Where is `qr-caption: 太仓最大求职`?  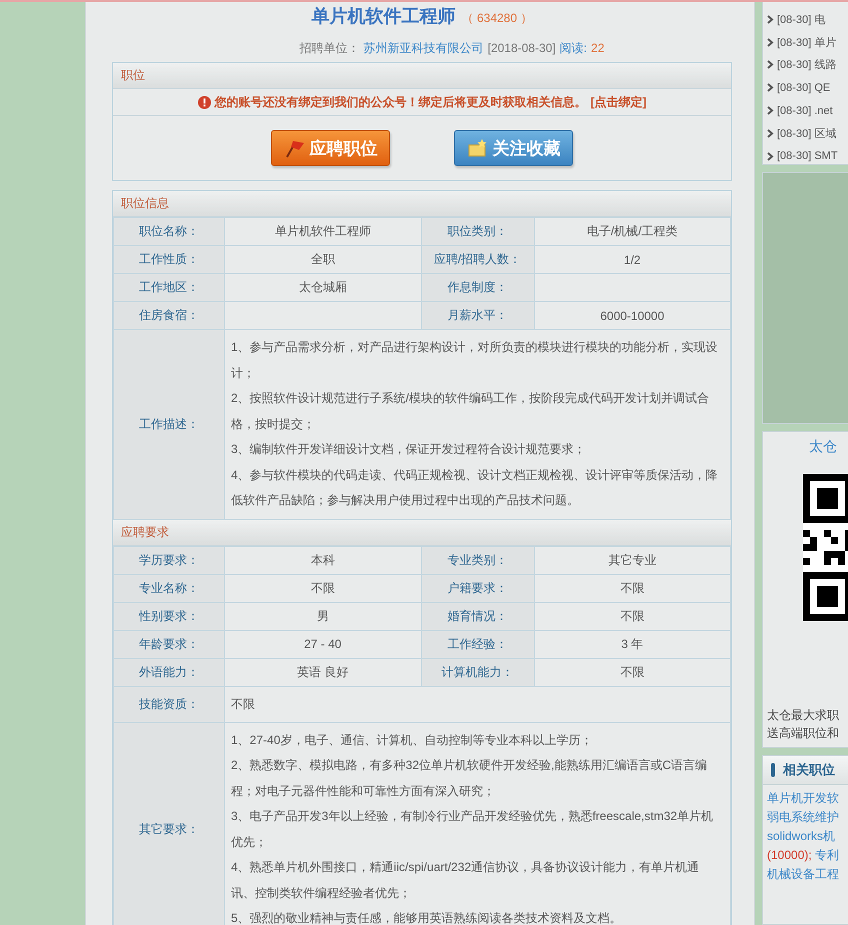
qr-caption: 太仓最大求职 is located at coordinates (803, 715).